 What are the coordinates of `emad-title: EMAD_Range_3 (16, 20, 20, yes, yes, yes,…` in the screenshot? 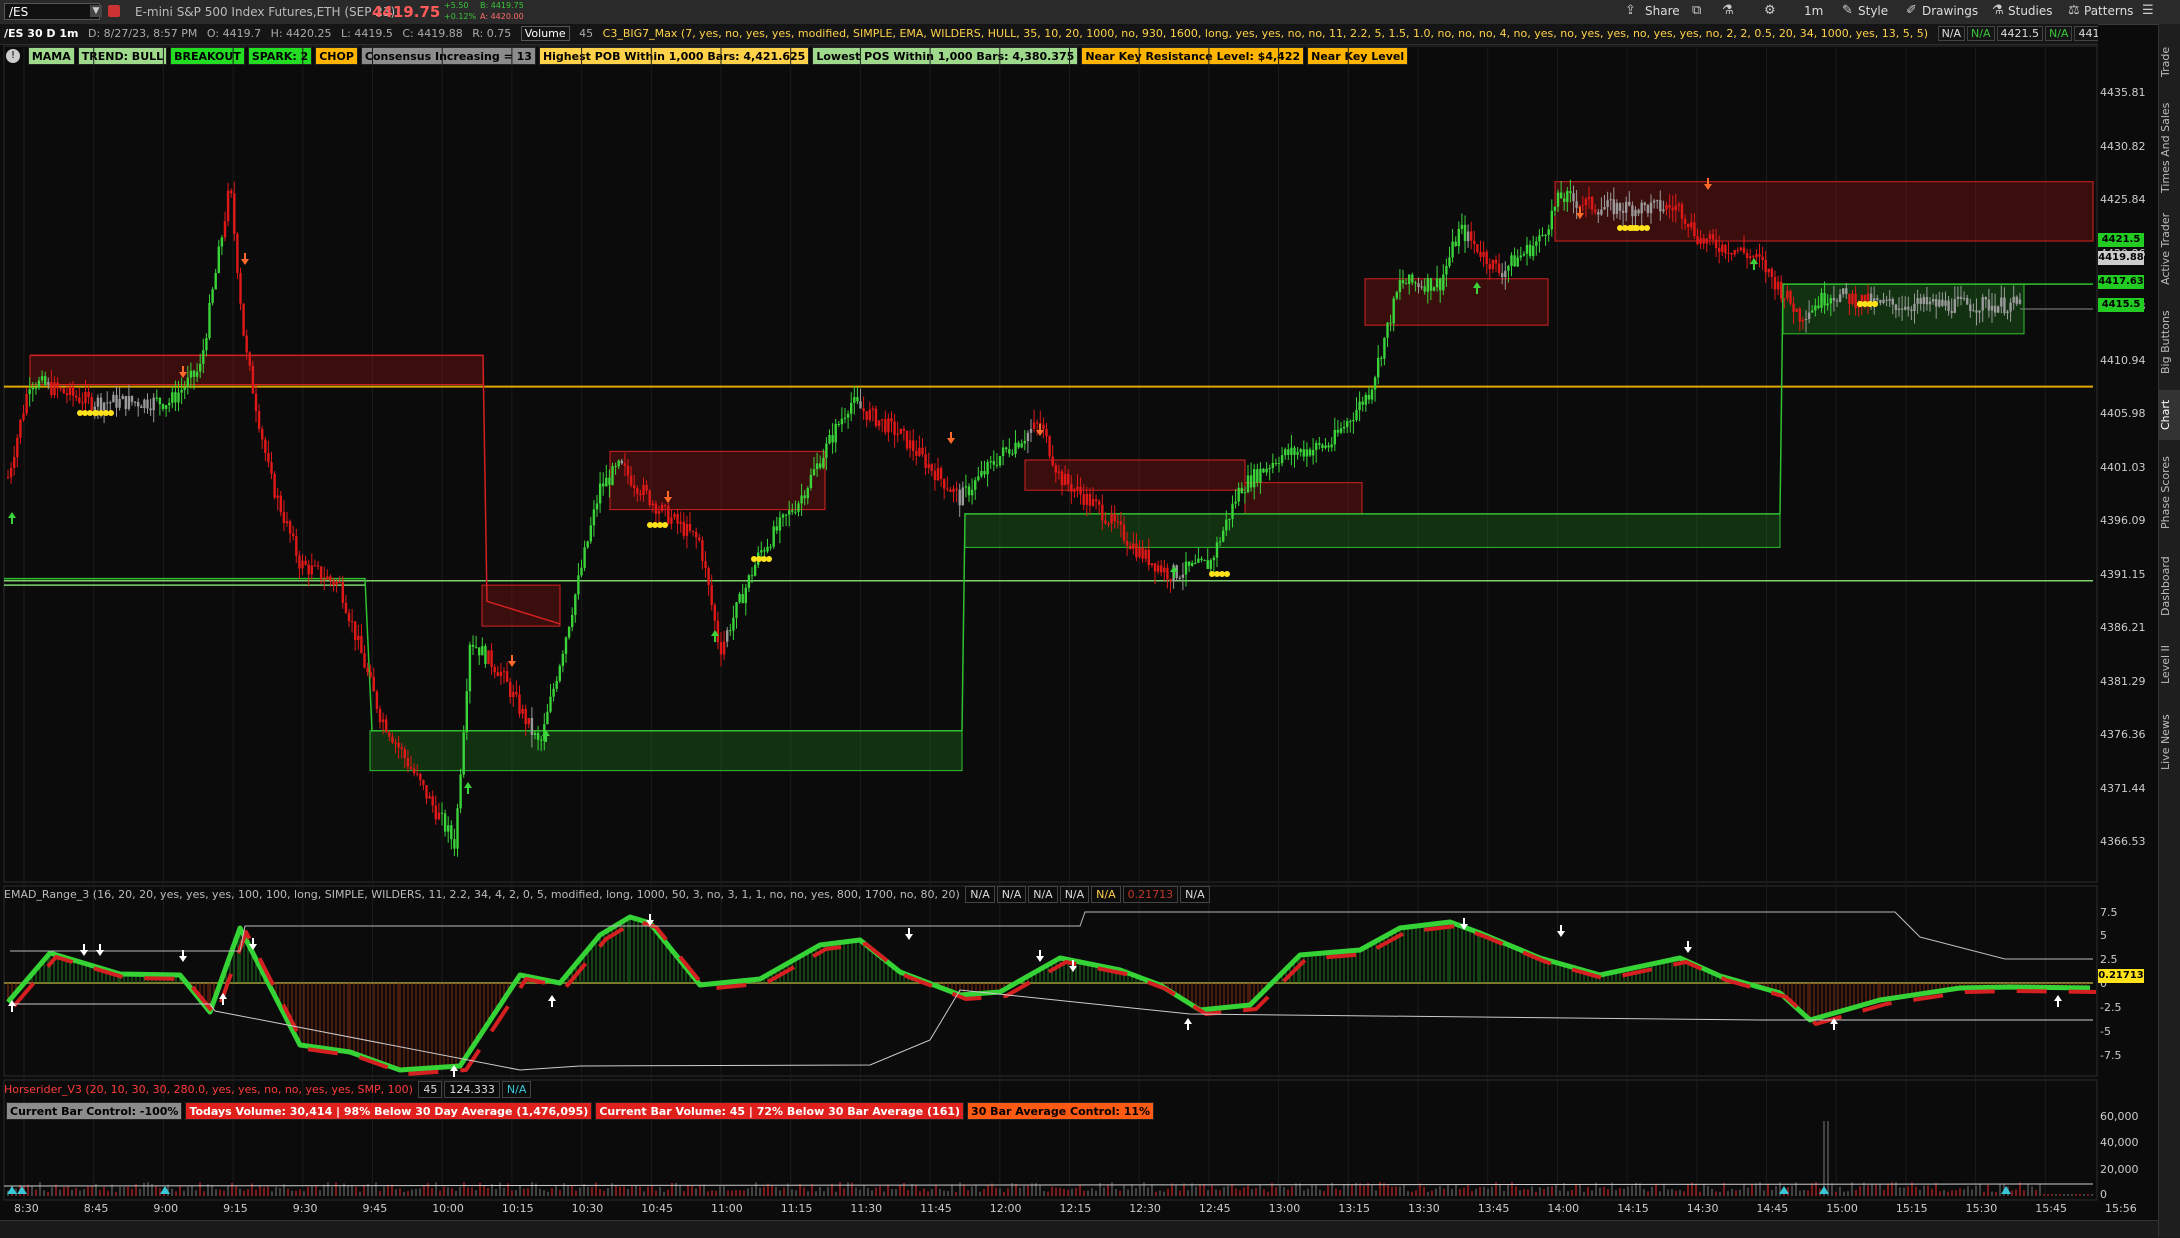 It's located at (482, 894).